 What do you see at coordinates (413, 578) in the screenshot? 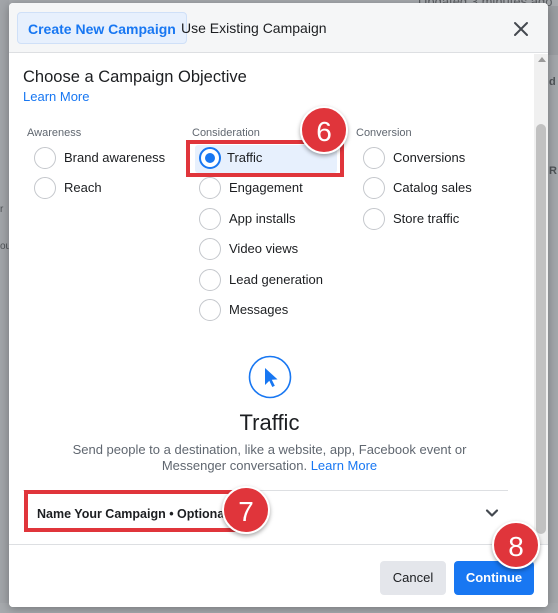
I see `cancel-button: Cancel` at bounding box center [413, 578].